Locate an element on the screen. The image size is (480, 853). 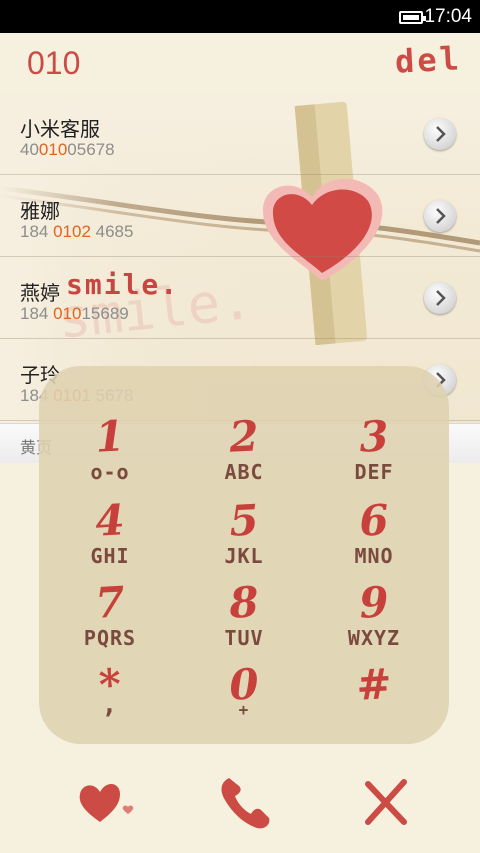
heart-icon is located at coordinates (106, 802).